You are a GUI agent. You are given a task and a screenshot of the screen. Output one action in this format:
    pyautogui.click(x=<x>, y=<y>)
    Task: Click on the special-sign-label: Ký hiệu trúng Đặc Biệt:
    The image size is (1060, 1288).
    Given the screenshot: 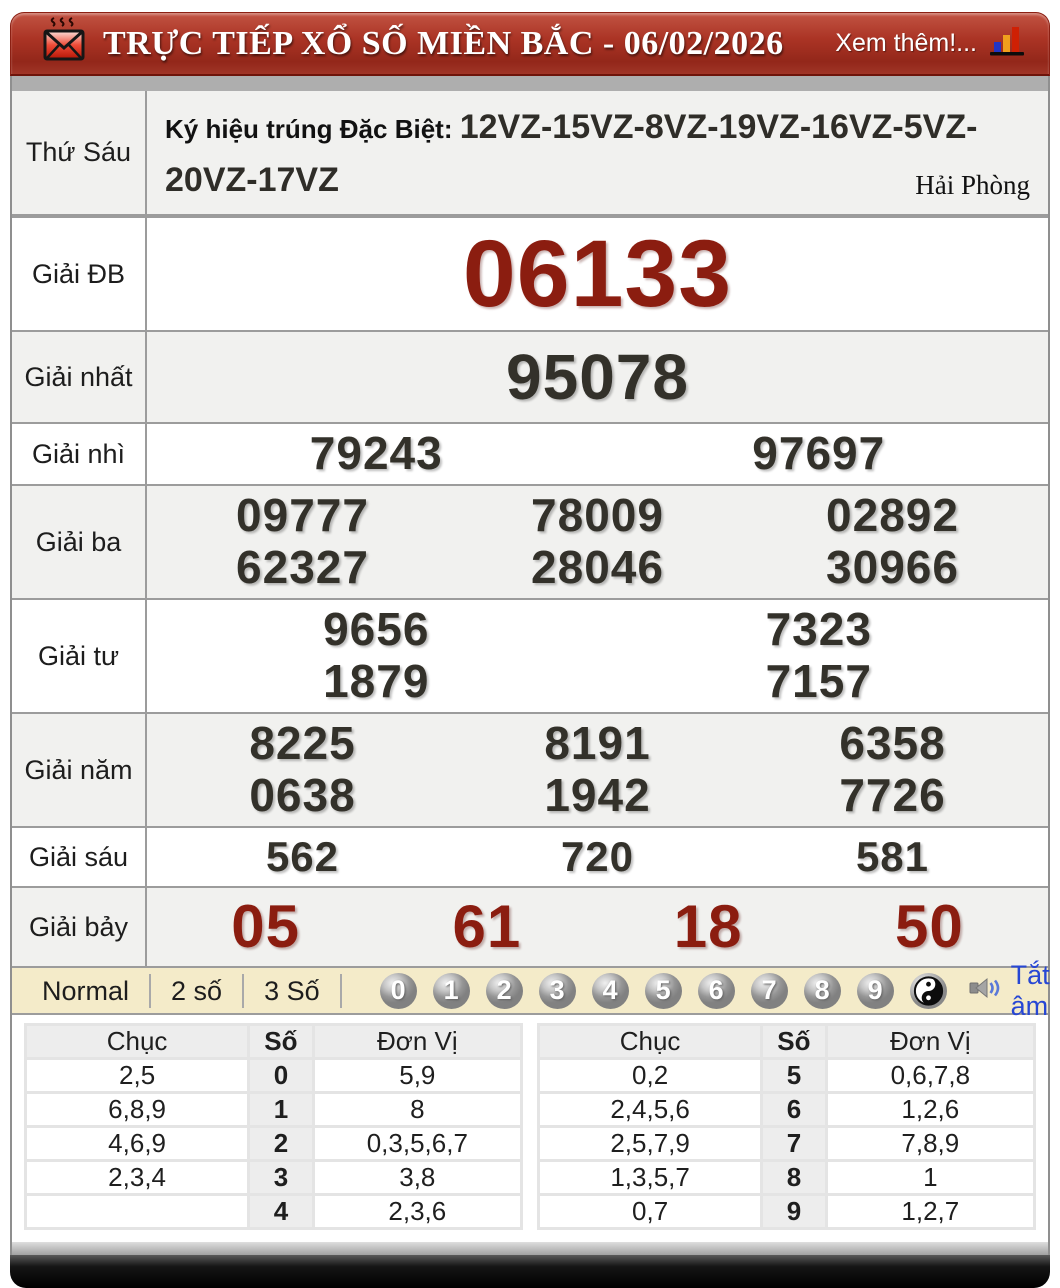 What is the action you would take?
    pyautogui.click(x=312, y=129)
    